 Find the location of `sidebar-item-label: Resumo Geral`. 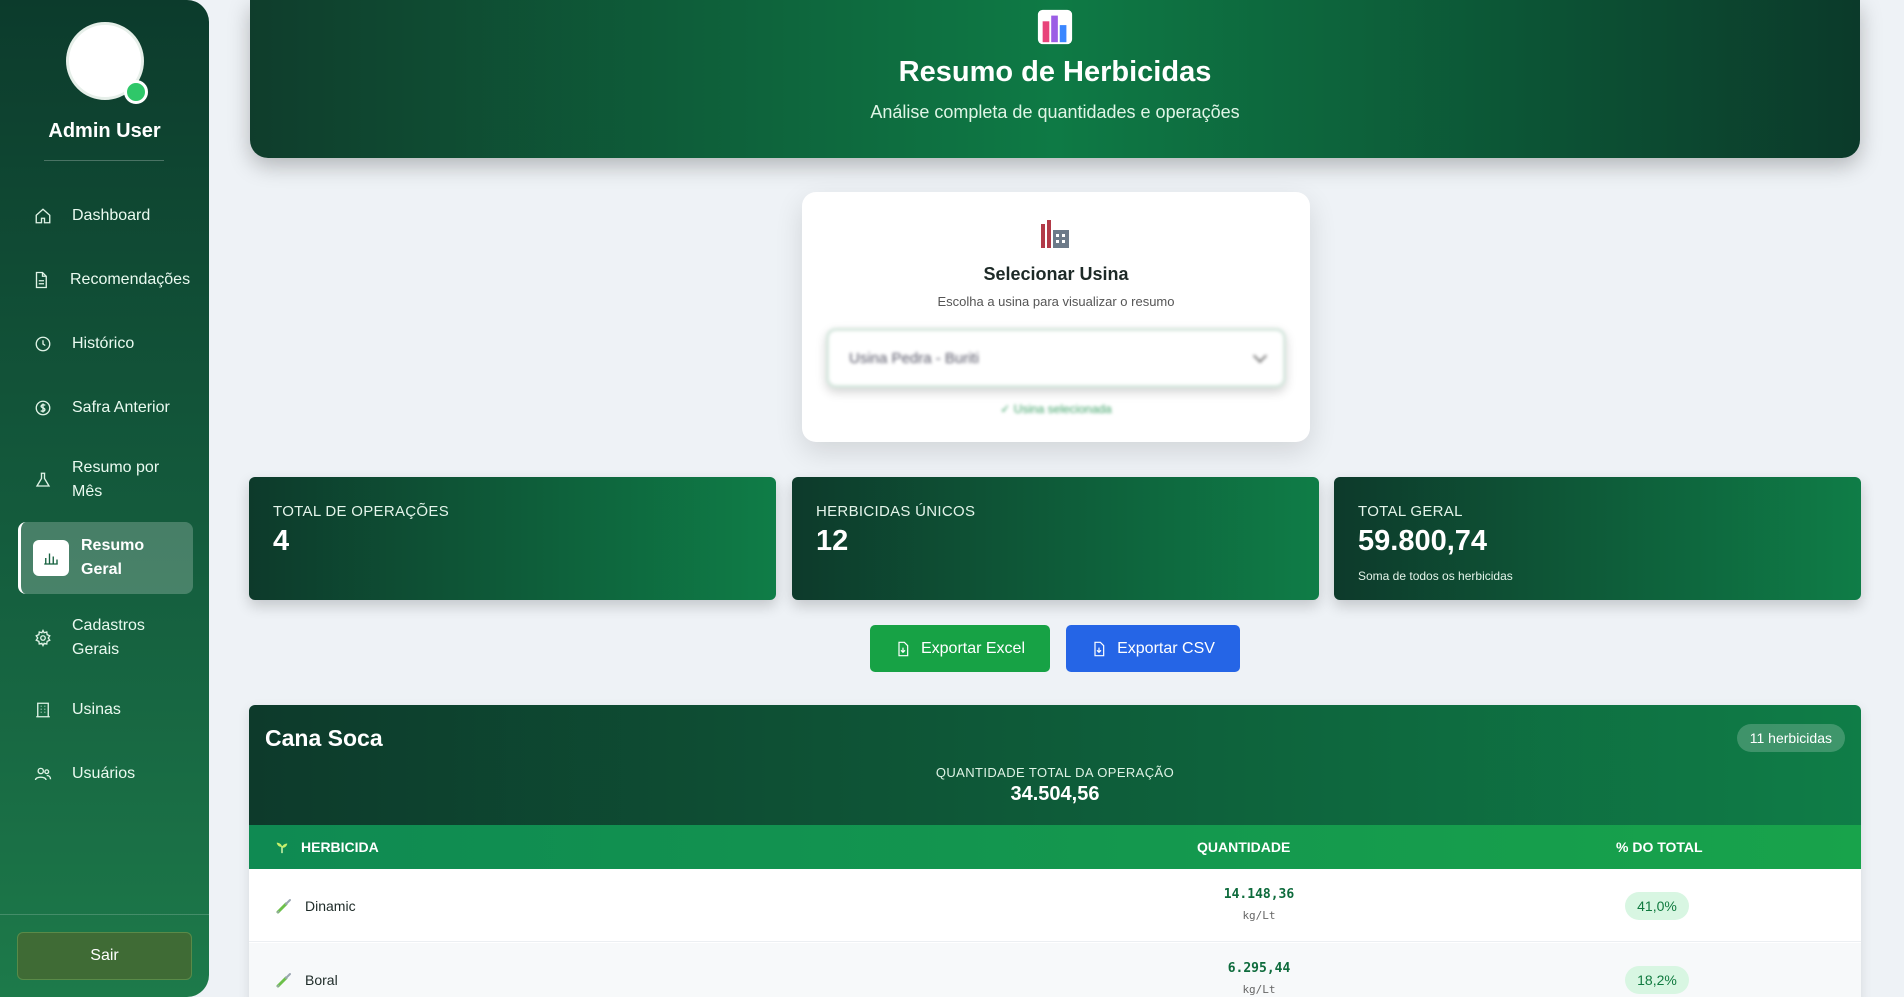

sidebar-item-label: Resumo Geral is located at coordinates (113, 557).